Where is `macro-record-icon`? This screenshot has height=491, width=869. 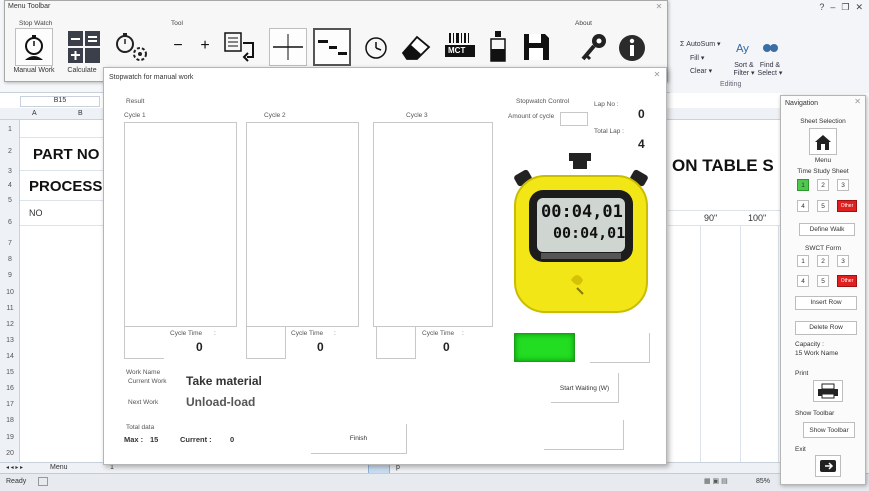 macro-record-icon is located at coordinates (43, 481).